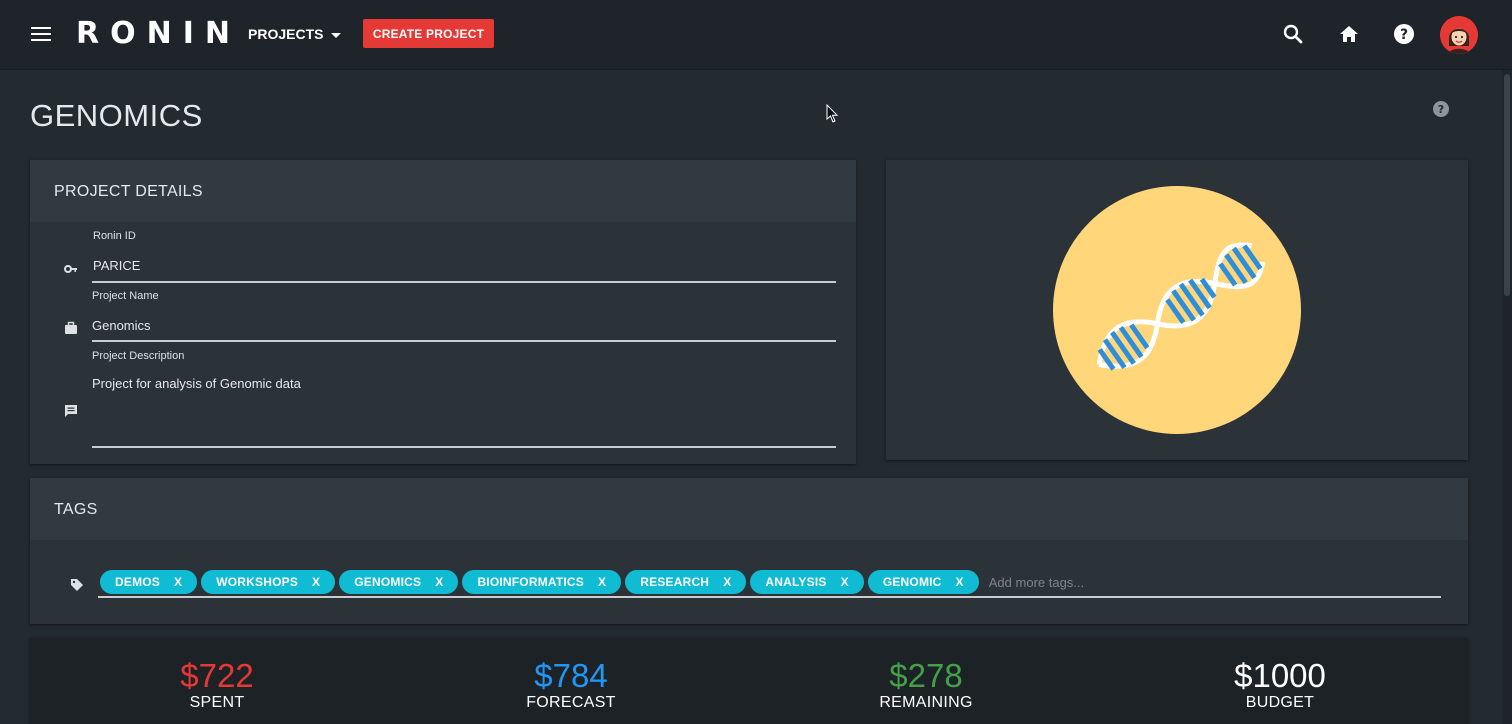  I want to click on tag-chip-label: GENOMICS, so click(388, 582).